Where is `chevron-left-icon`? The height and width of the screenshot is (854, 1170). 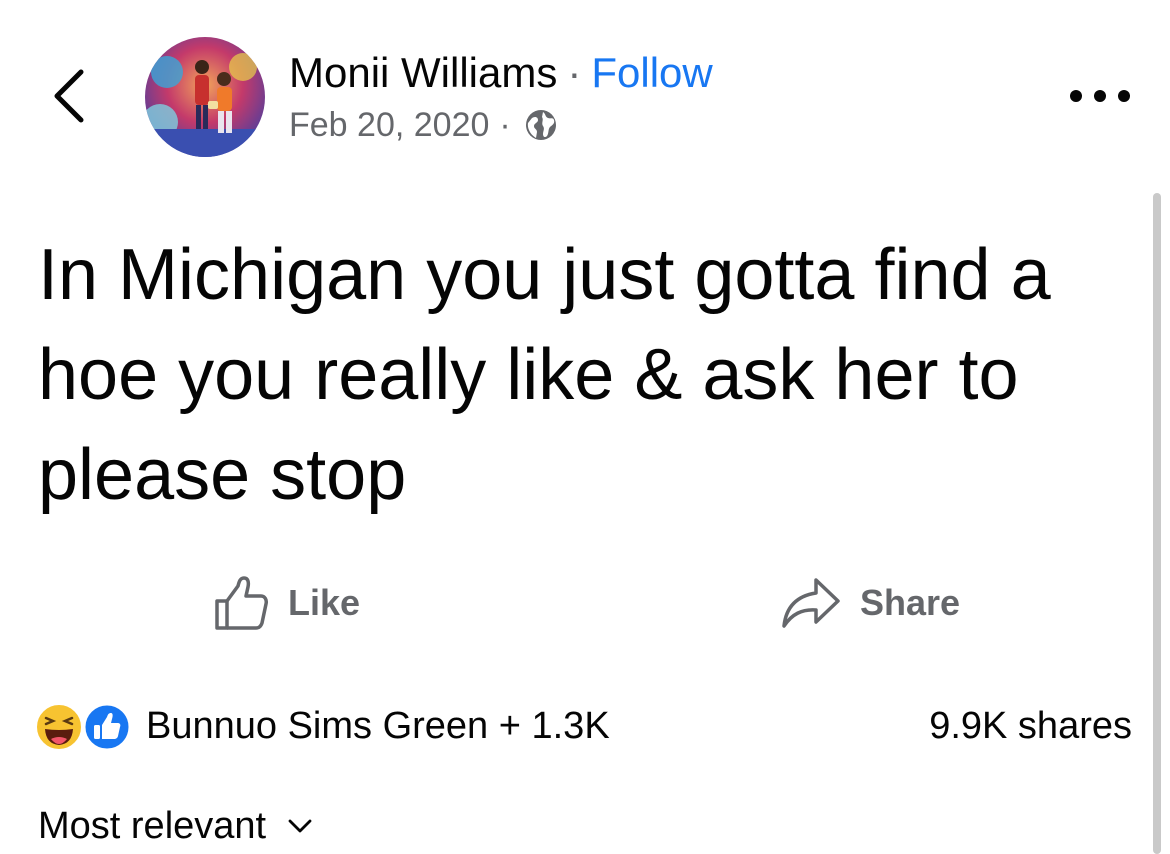
chevron-left-icon is located at coordinates (69, 96).